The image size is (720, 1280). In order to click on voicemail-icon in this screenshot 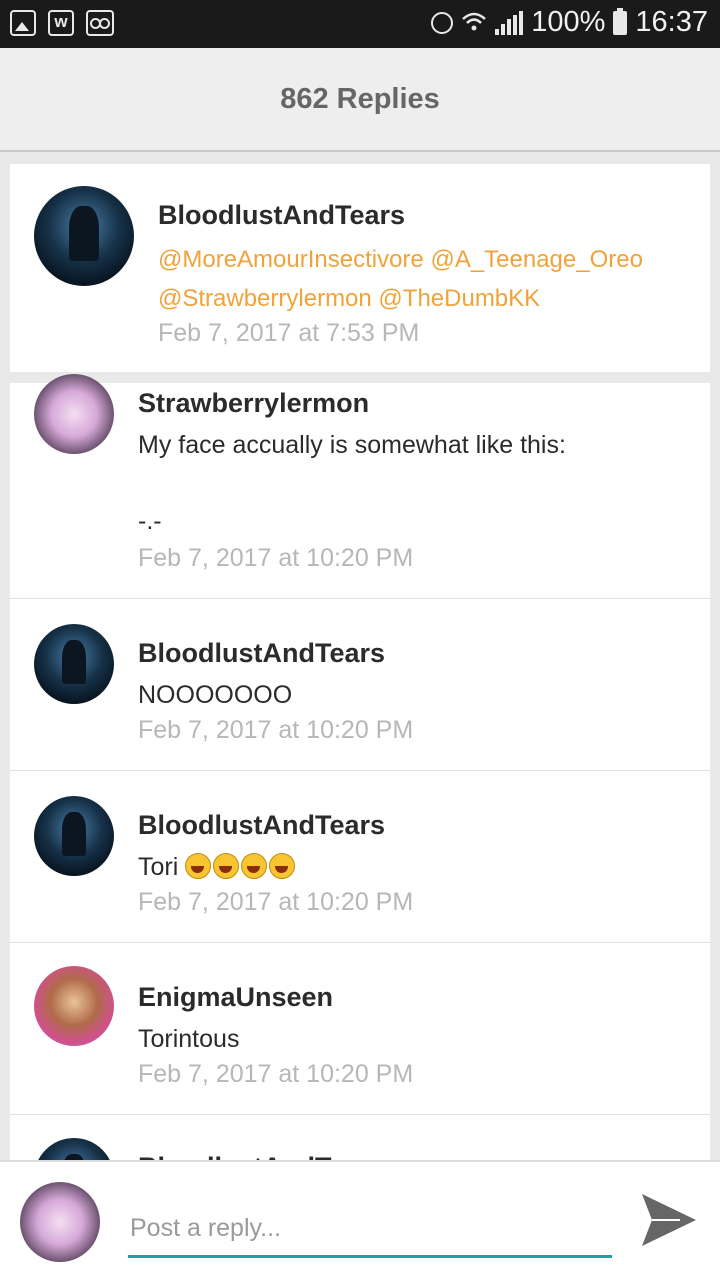, I will do `click(100, 23)`.